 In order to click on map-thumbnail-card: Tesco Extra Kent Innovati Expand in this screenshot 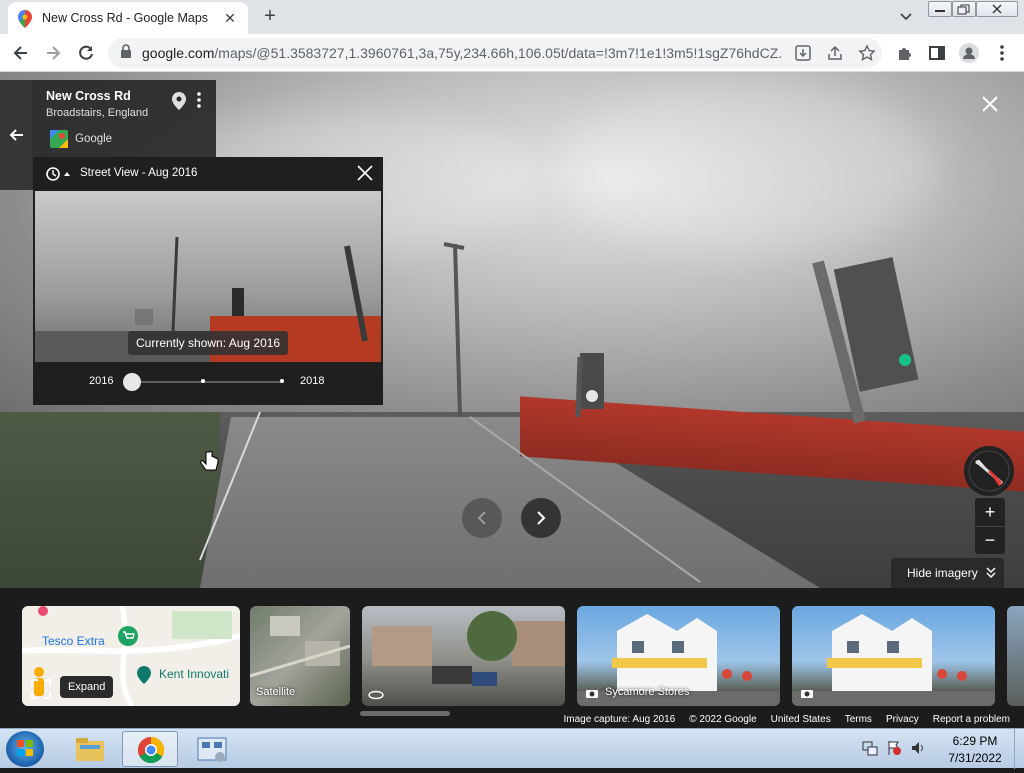, I will do `click(131, 656)`.